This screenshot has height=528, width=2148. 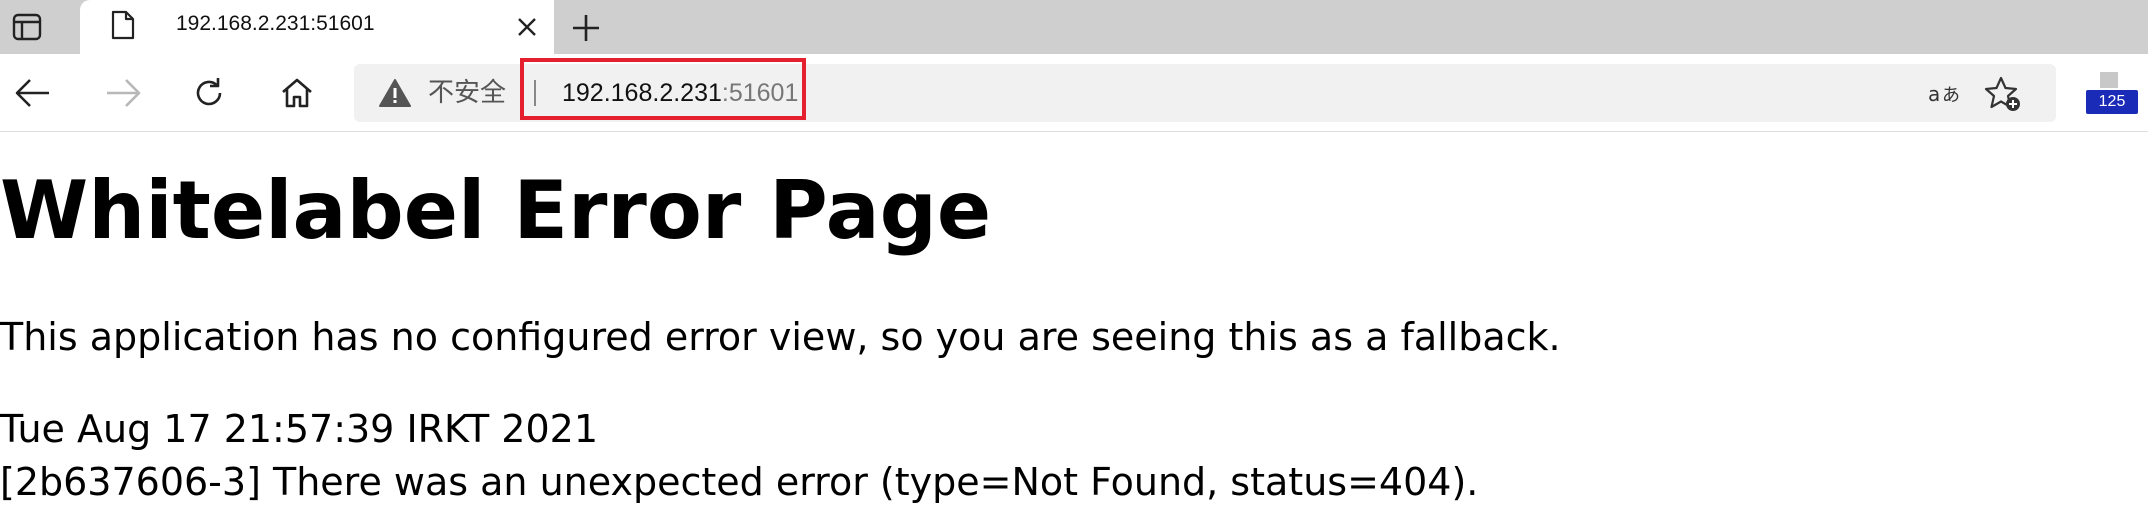 I want to click on extension-button: 125, so click(x=2110, y=97).